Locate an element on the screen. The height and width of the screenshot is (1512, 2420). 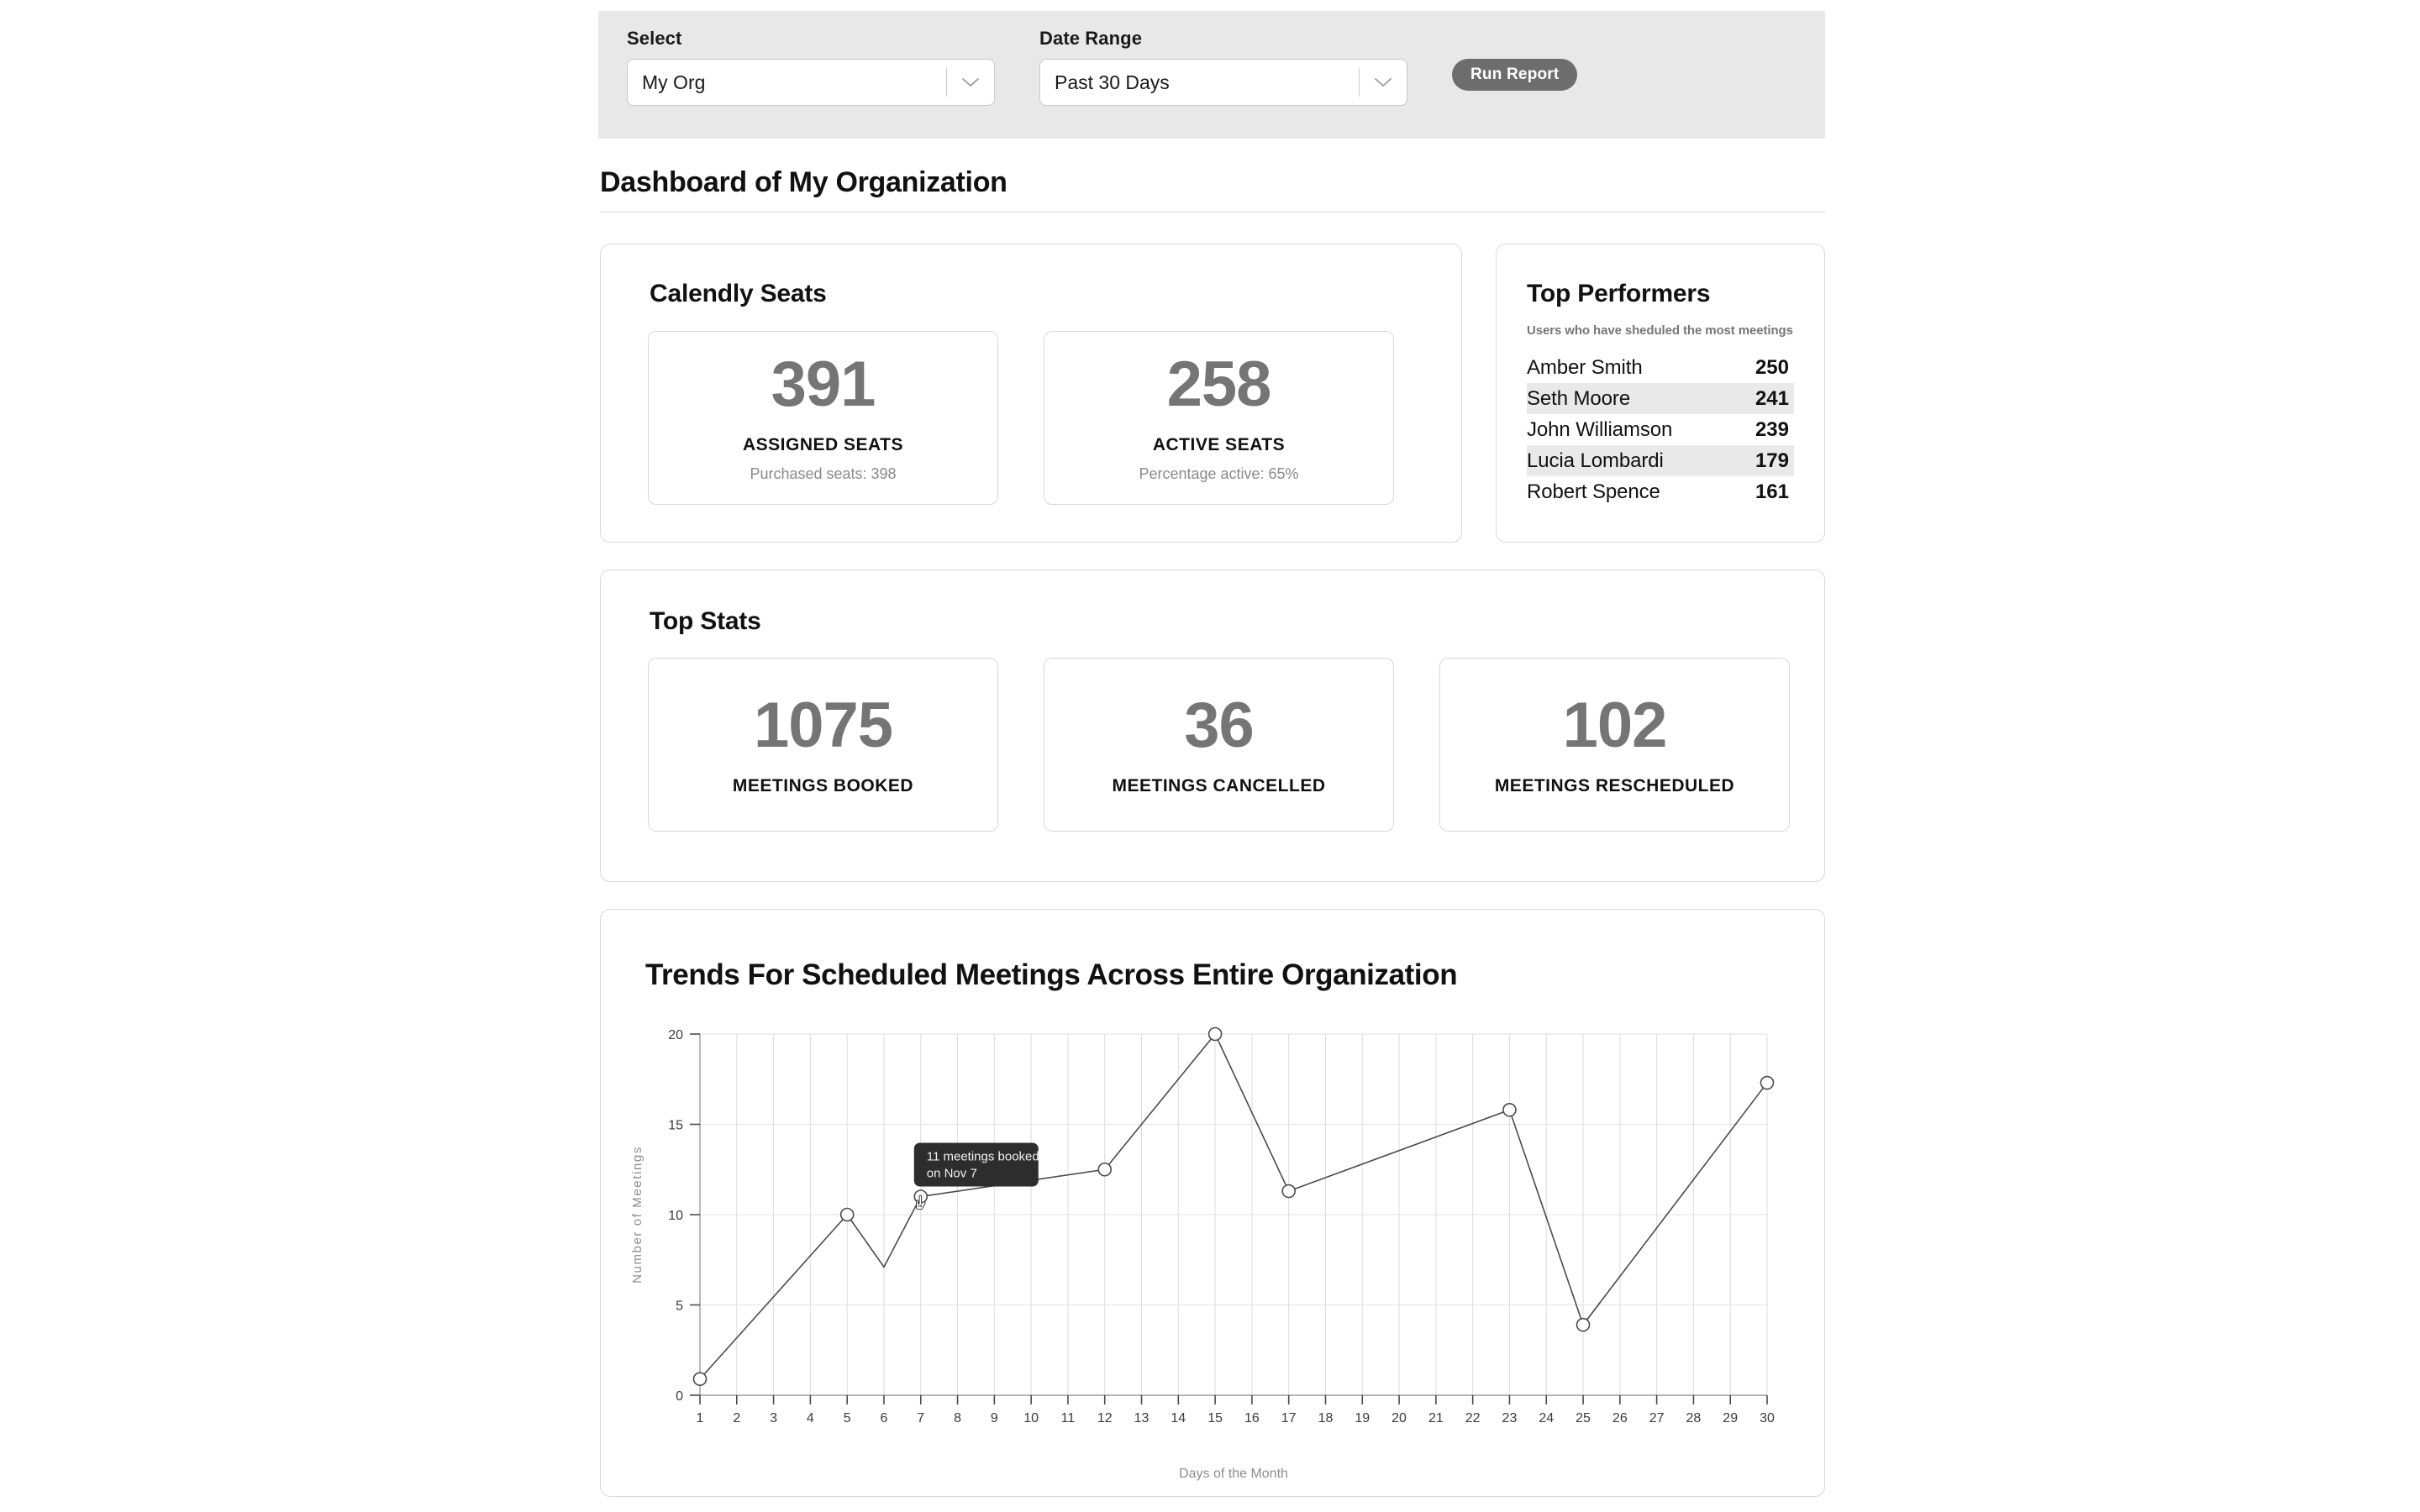
chart-x-tick-label: 15 is located at coordinates (1215, 1418).